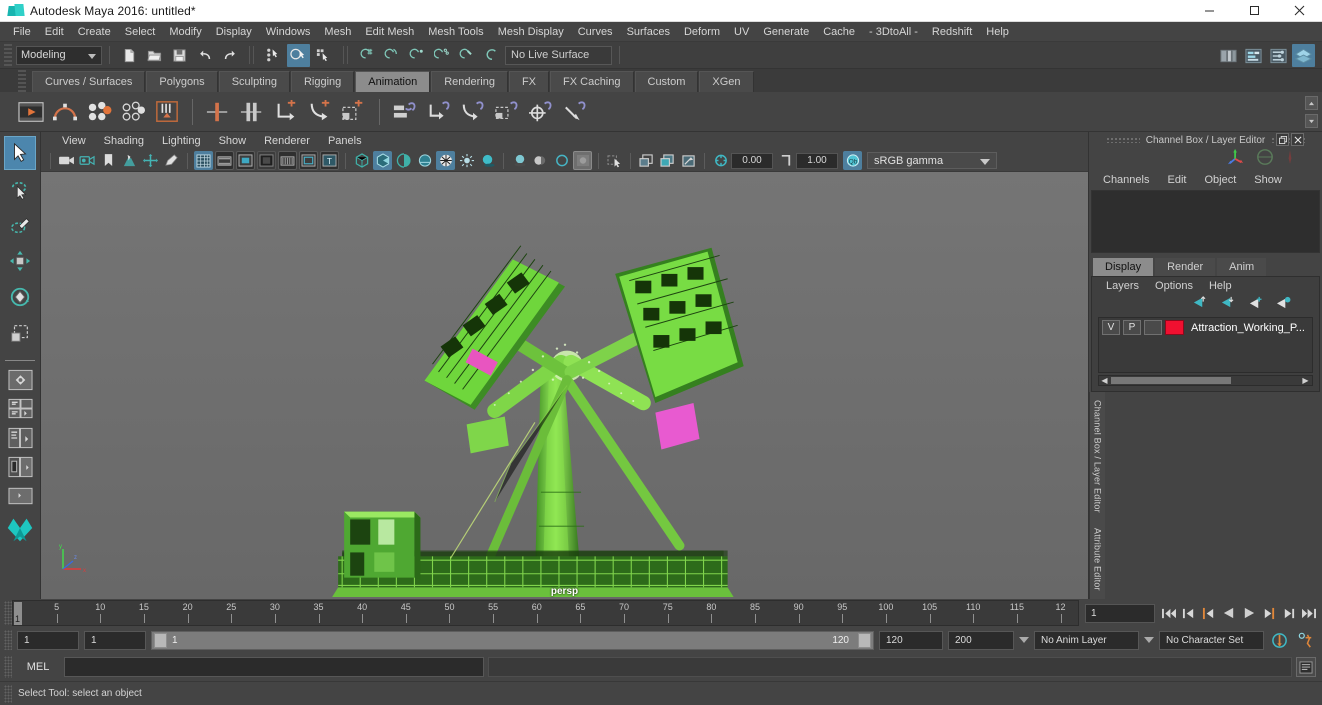 The width and height of the screenshot is (1322, 705). Describe the element at coordinates (592, 81) in the screenshot. I see `shelf-tab-fx-caching: FX Caching` at that location.